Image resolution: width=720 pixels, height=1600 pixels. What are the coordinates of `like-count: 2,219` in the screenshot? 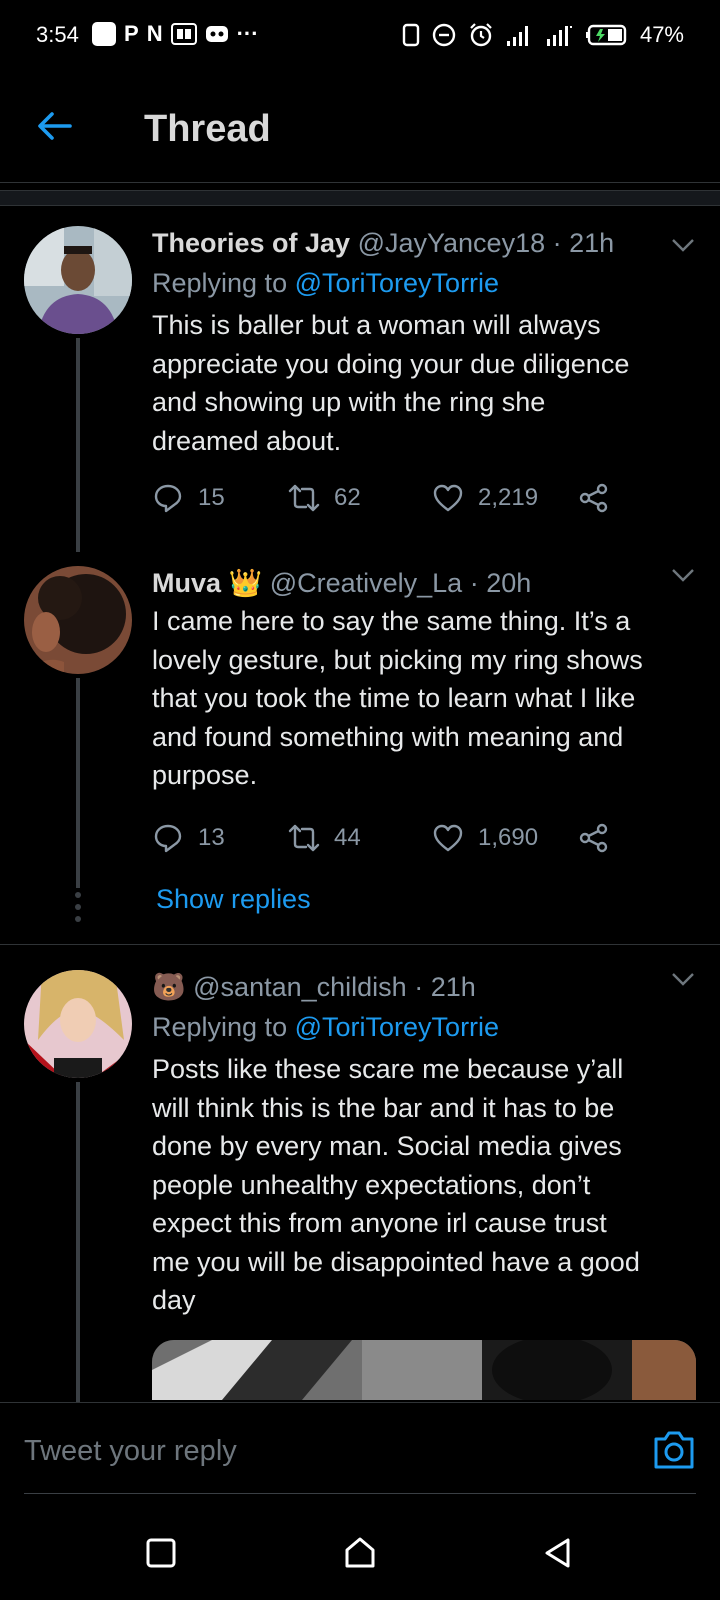 It's located at (508, 497).